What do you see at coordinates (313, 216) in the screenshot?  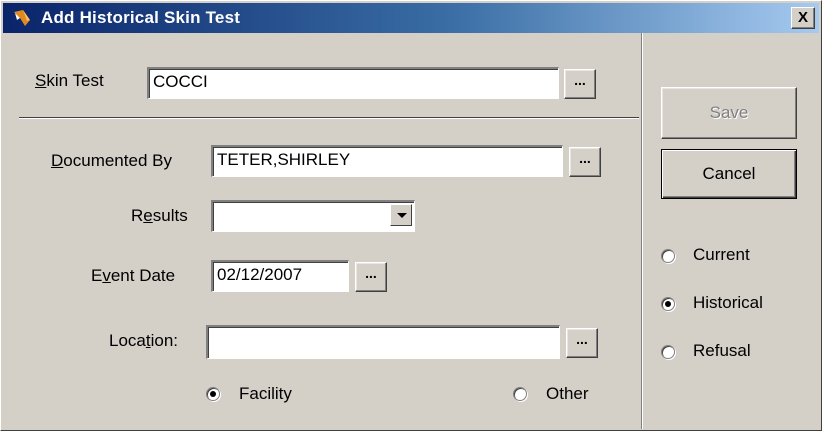 I see `results-dropdown` at bounding box center [313, 216].